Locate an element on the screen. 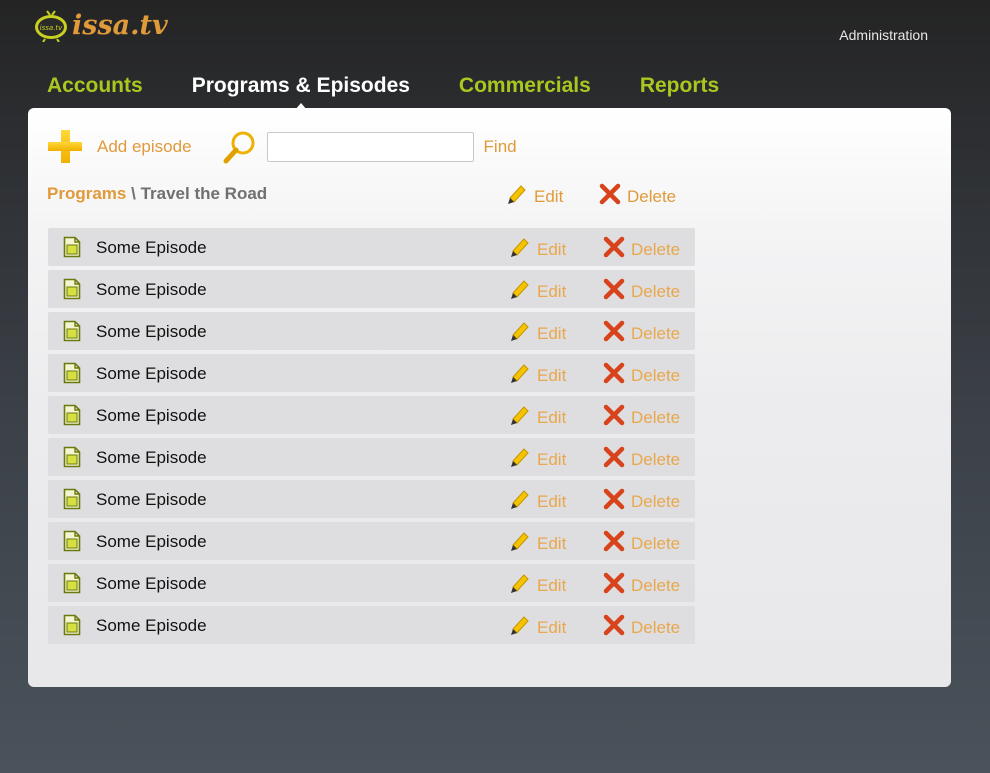 The image size is (990, 773). tv-logo-icon: issa.tv is located at coordinates (51, 25).